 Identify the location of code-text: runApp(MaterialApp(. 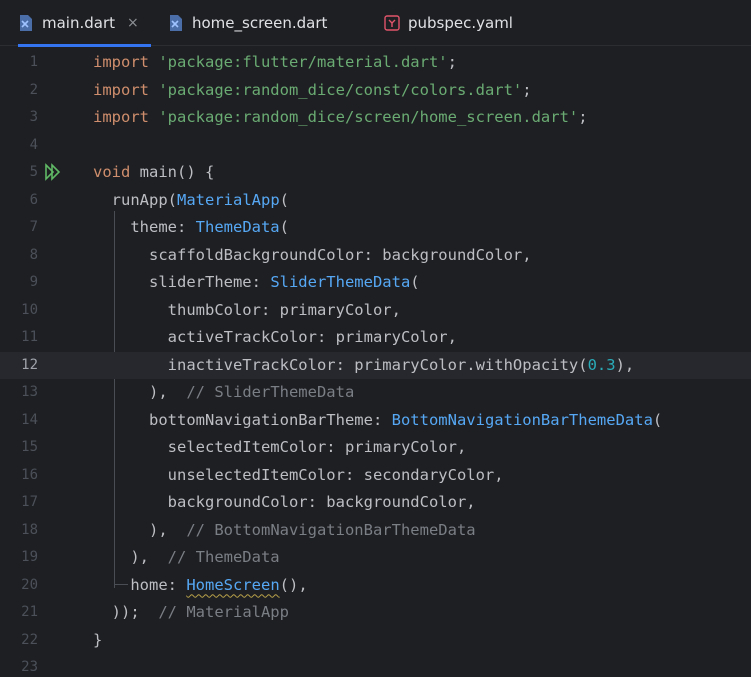
(191, 199).